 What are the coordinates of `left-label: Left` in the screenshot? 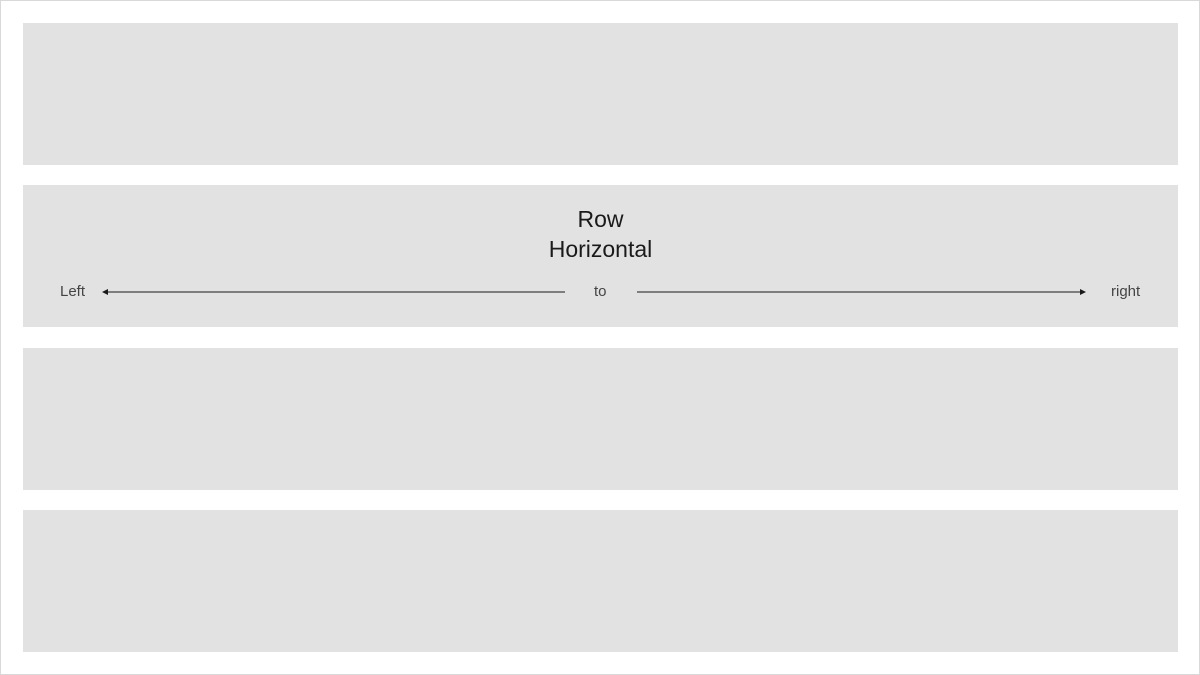 It's located at (73, 291).